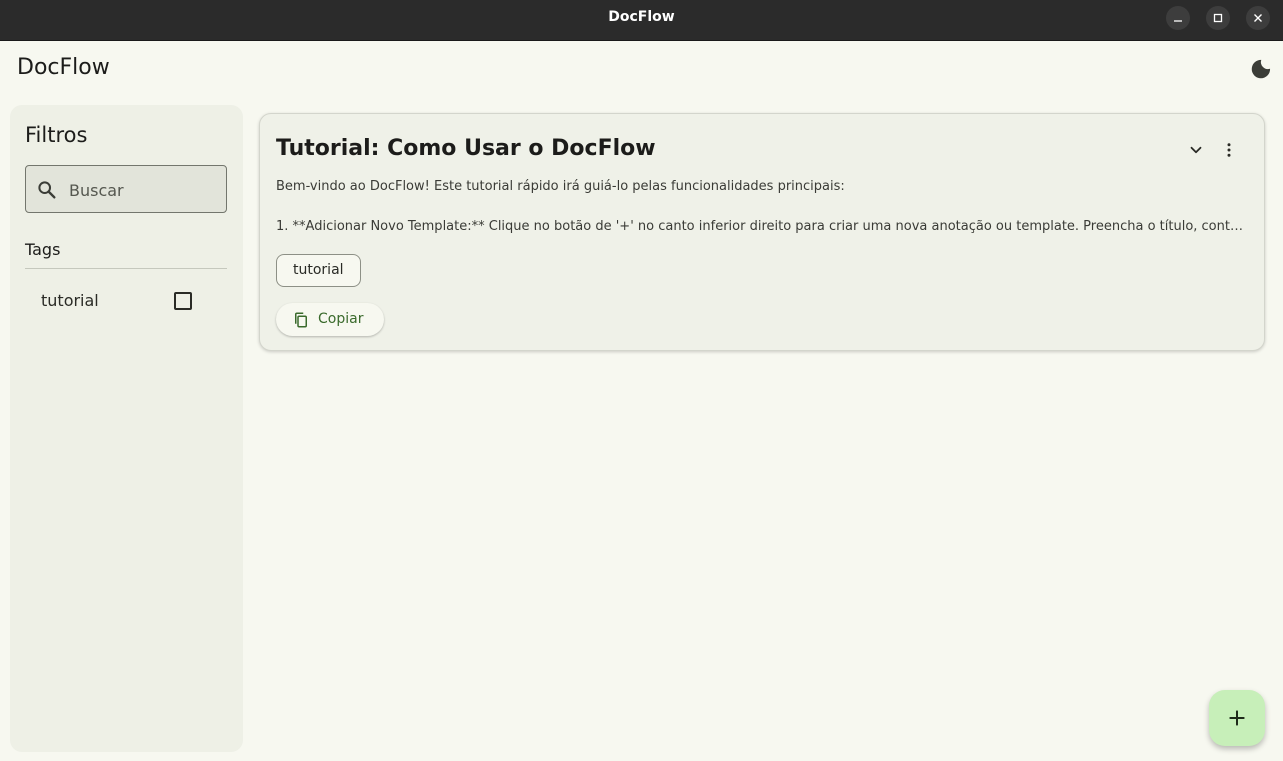  I want to click on search-field, so click(126, 189).